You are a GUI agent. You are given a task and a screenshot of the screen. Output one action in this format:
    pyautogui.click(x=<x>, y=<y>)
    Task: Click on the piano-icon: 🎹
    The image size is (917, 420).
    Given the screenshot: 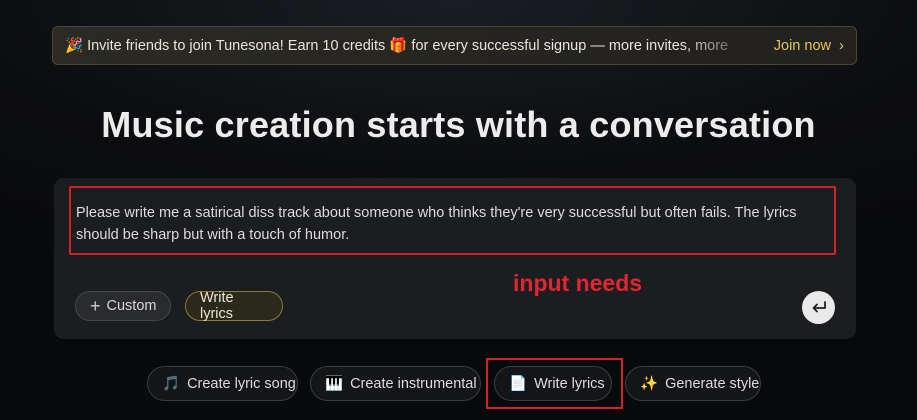 What is the action you would take?
    pyautogui.click(x=334, y=384)
    